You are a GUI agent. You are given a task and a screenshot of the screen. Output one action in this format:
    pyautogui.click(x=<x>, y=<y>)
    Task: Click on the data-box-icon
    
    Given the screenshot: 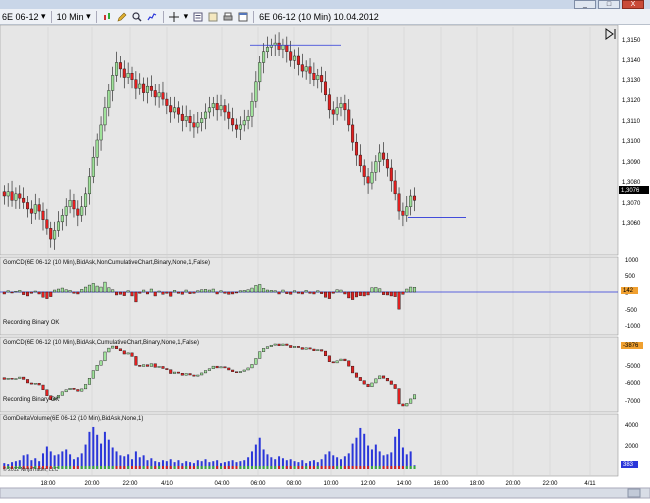 What is the action you would take?
    pyautogui.click(x=212, y=16)
    